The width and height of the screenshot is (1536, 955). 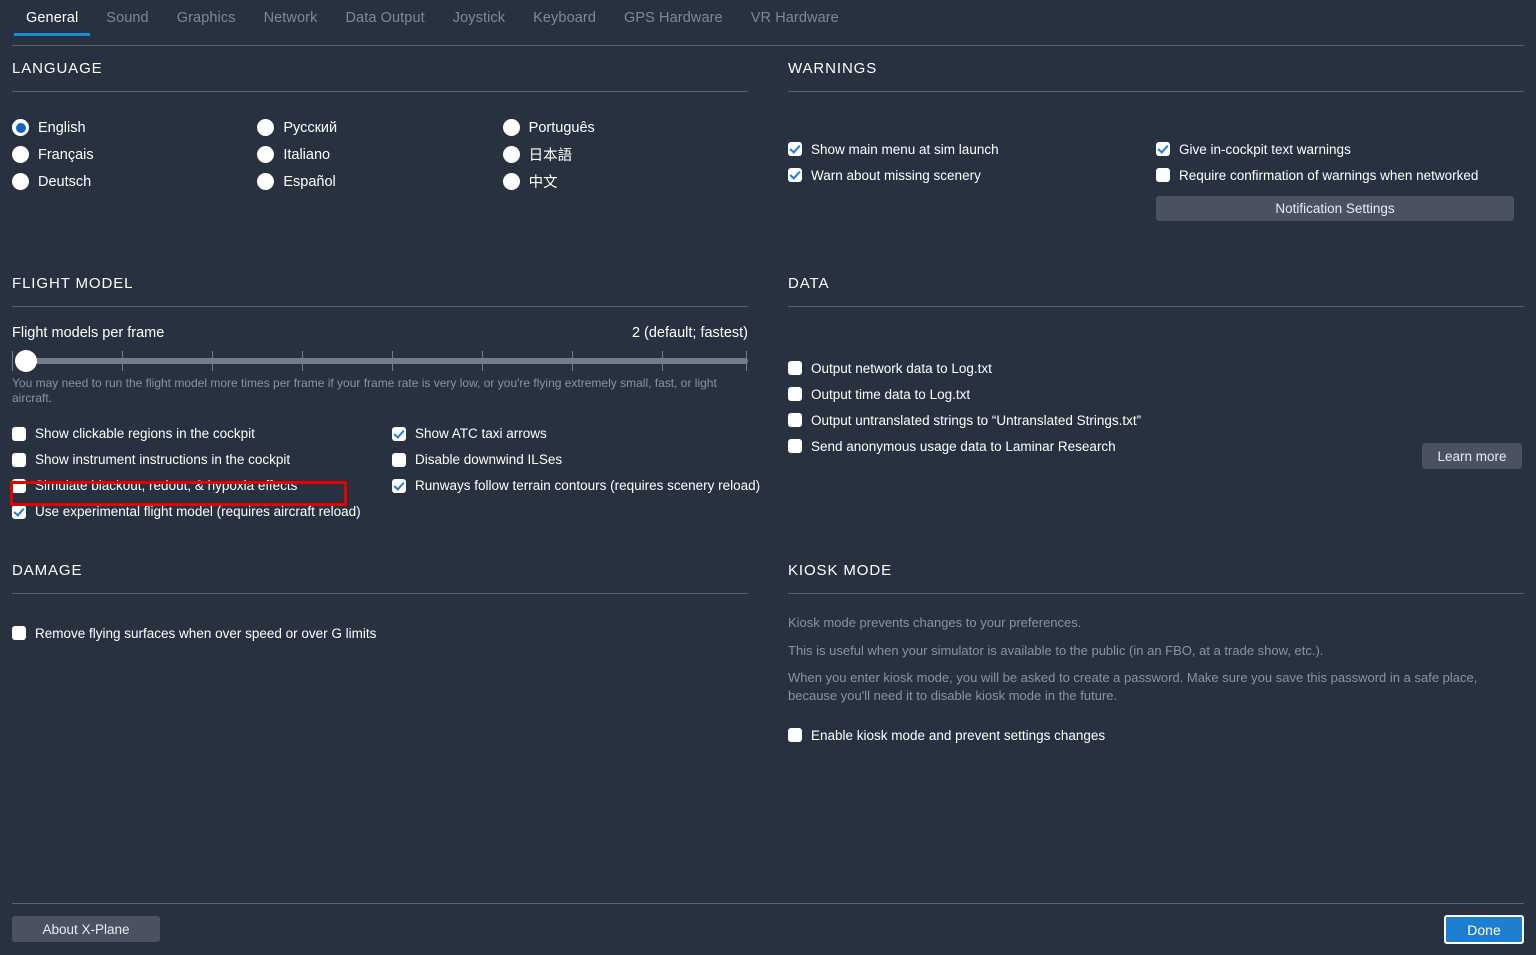 I want to click on tab-network: Network, so click(x=291, y=22).